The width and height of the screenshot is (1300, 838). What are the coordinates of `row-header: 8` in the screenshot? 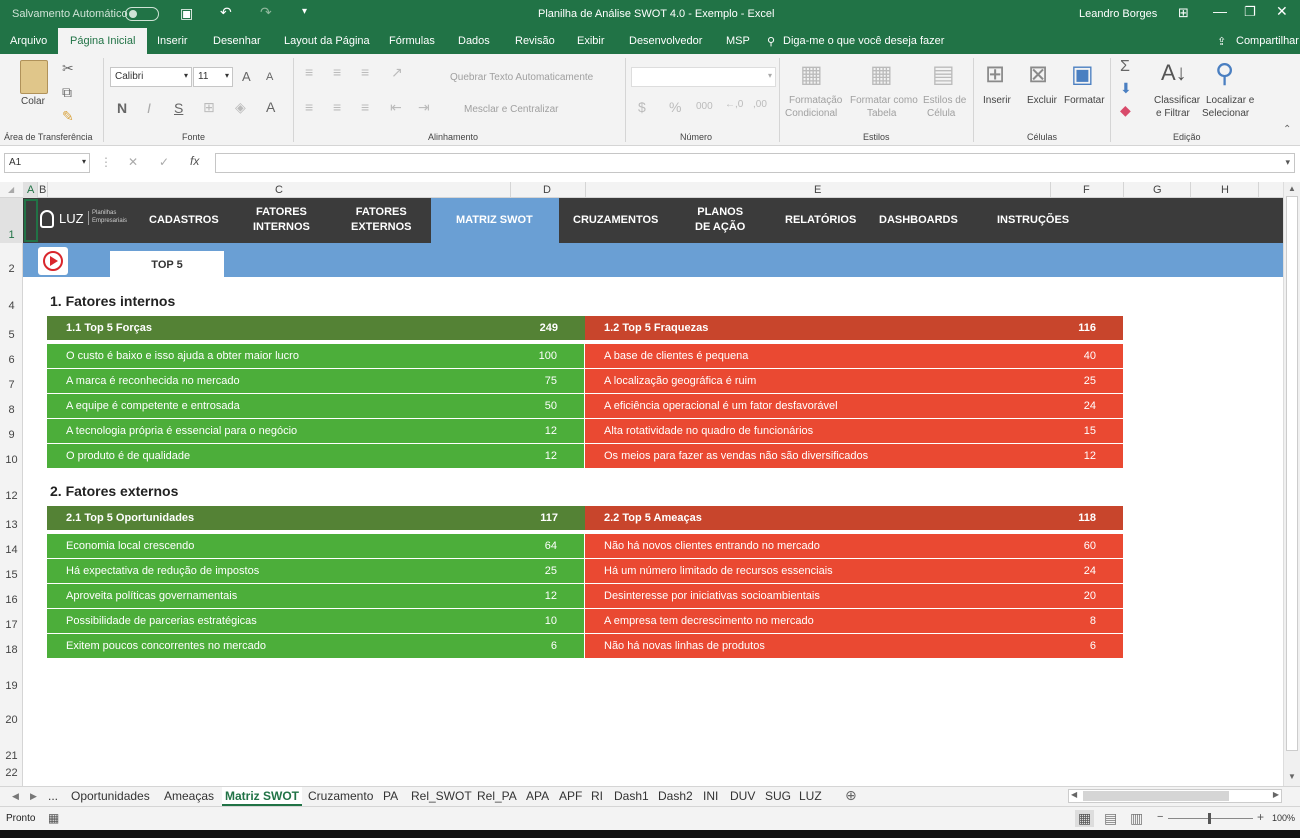 It's located at (11, 410).